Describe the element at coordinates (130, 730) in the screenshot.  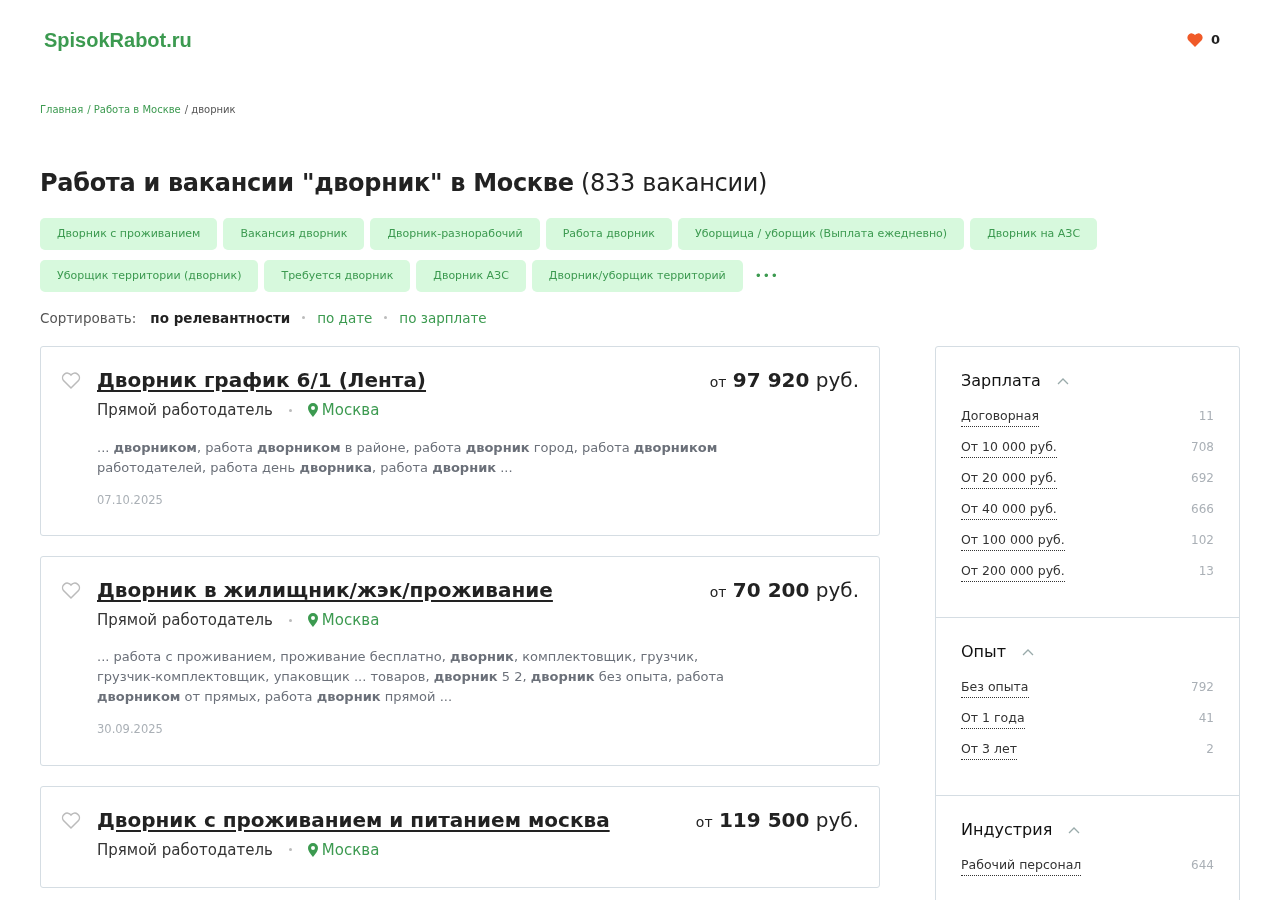
I see `vacancy-date: 30.09.2025` at that location.